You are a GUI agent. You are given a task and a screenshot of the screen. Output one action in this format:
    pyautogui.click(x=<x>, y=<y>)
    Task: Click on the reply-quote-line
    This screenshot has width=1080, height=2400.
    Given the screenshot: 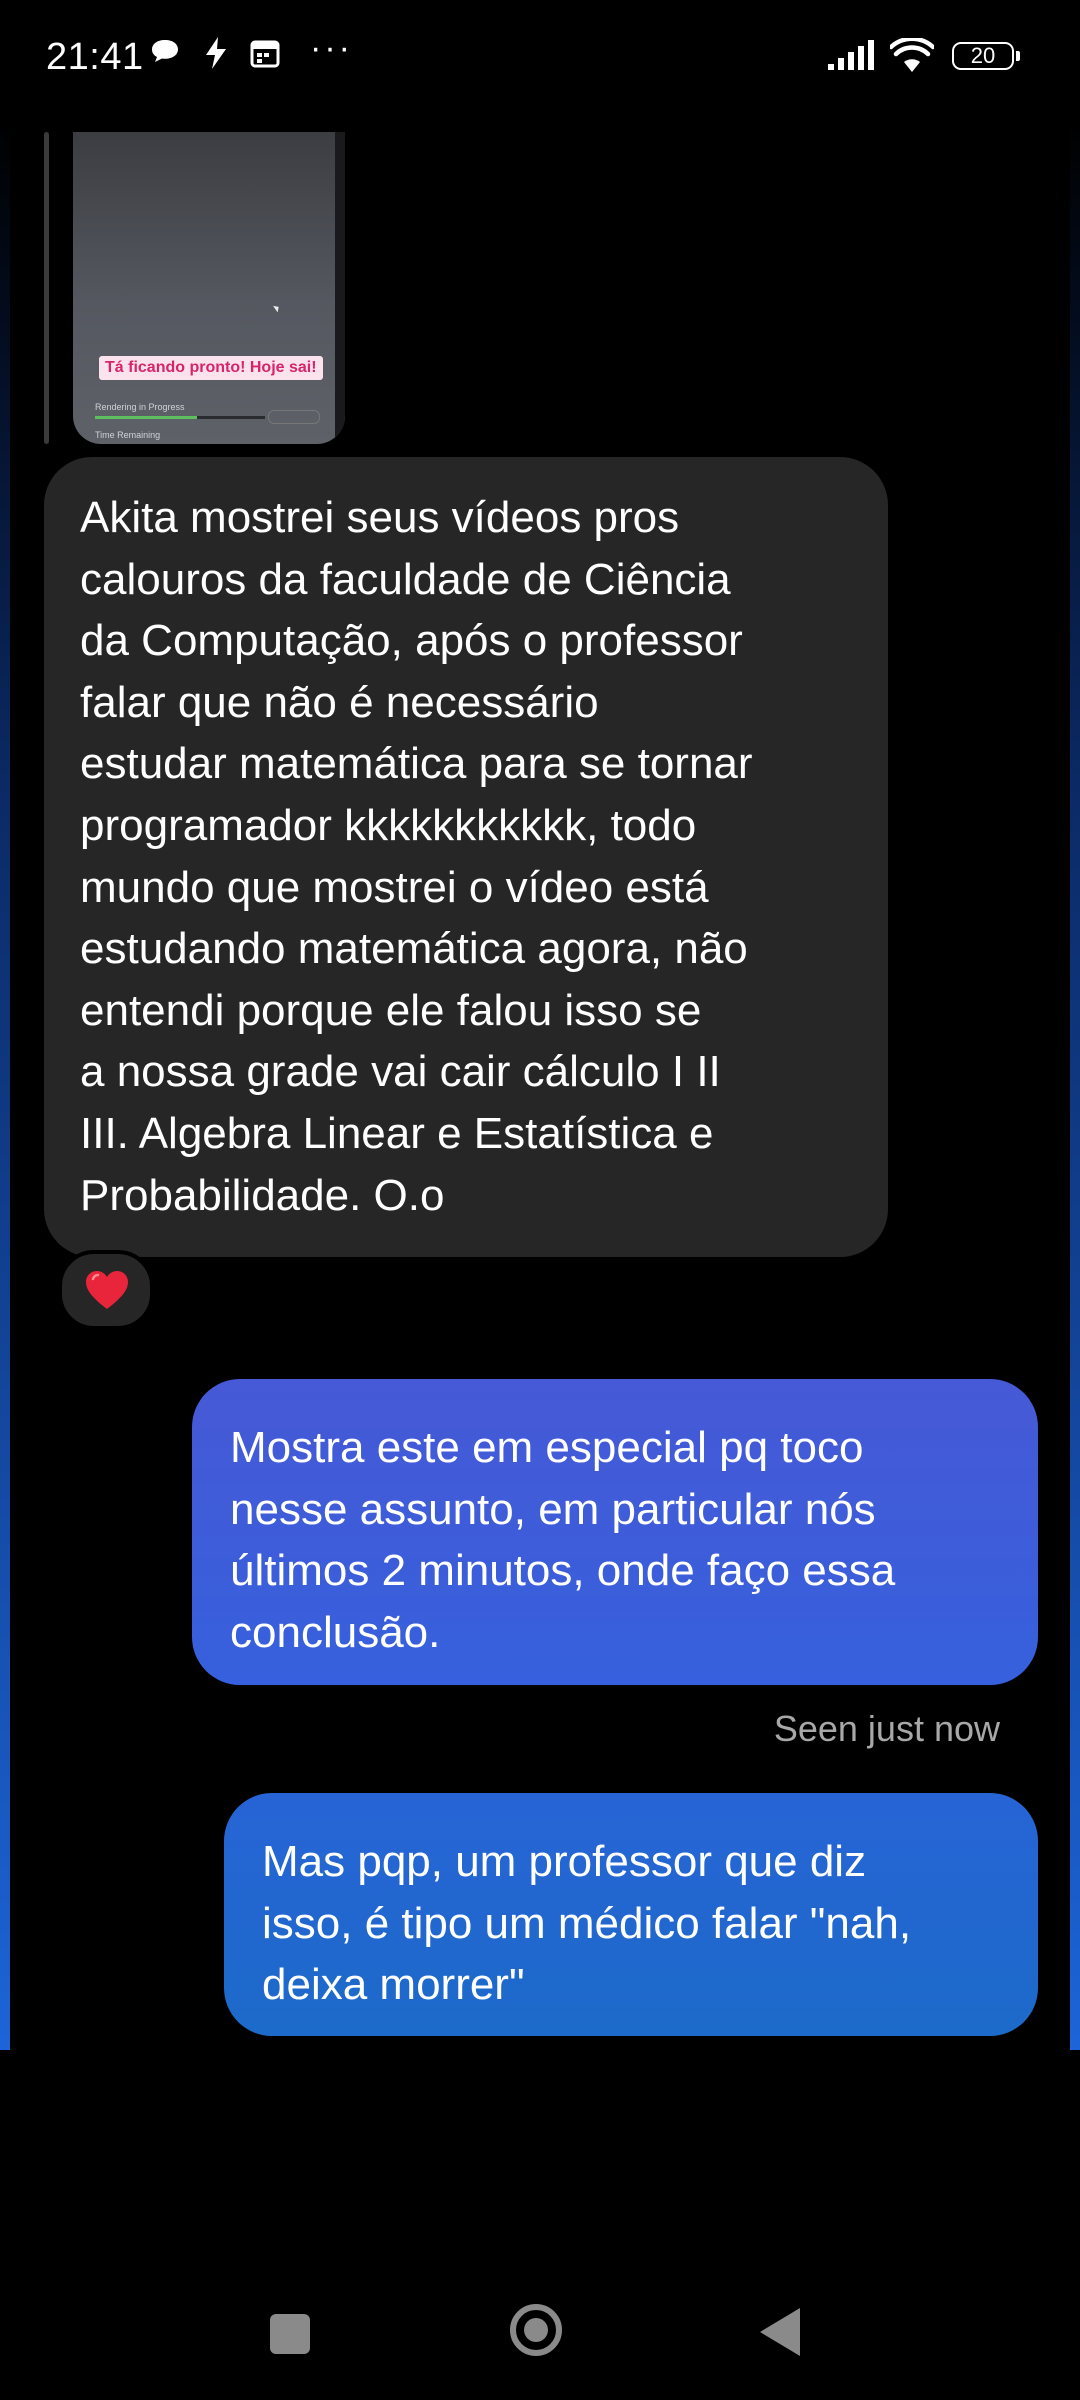 What is the action you would take?
    pyautogui.click(x=46, y=288)
    